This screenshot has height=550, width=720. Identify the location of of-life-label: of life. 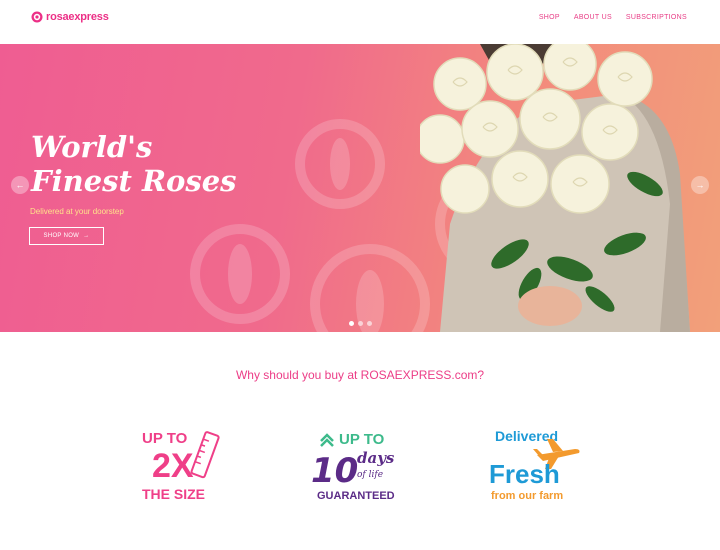
(370, 475).